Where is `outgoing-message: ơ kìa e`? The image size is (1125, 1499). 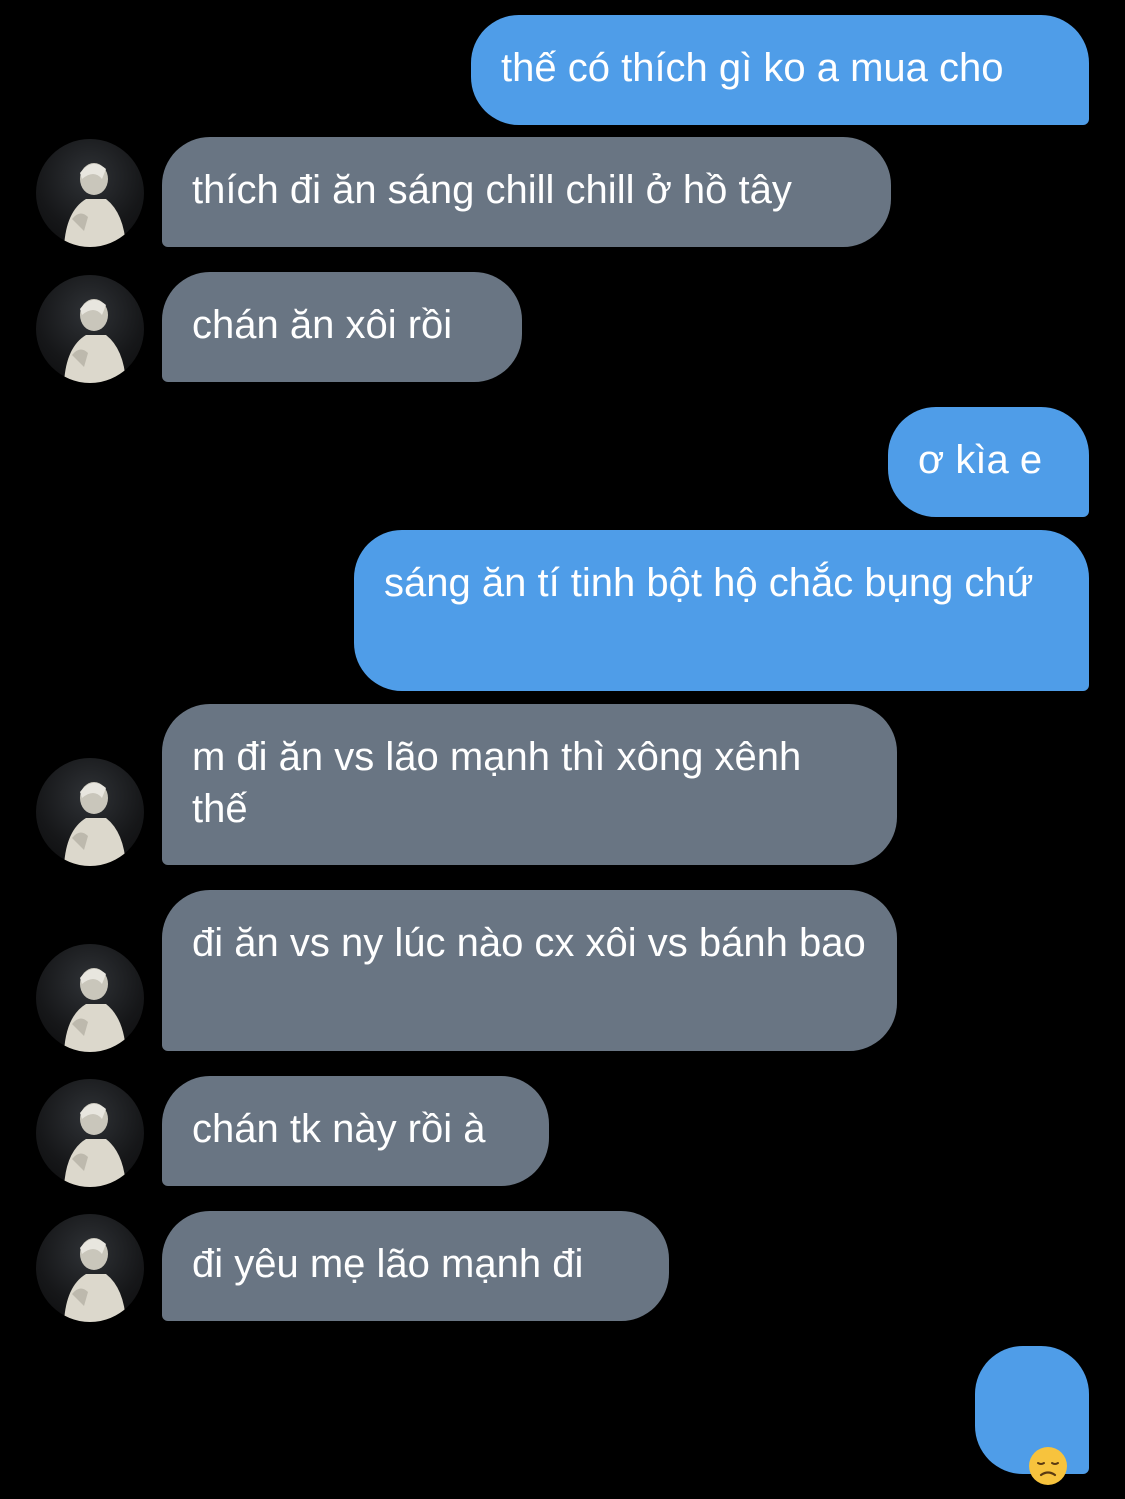 outgoing-message: ơ kìa e is located at coordinates (988, 462).